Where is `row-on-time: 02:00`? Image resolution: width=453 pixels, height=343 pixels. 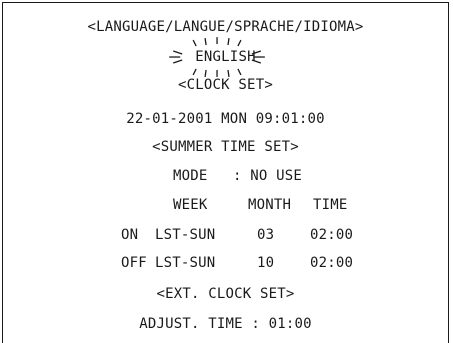 row-on-time: 02:00 is located at coordinates (332, 235).